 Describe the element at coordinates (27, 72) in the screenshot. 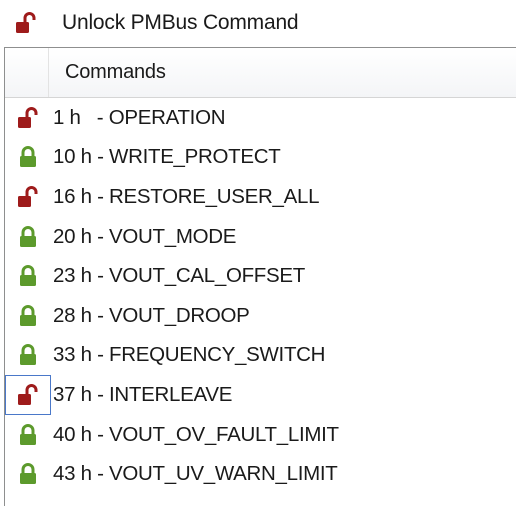

I see `icon-column-header` at that location.